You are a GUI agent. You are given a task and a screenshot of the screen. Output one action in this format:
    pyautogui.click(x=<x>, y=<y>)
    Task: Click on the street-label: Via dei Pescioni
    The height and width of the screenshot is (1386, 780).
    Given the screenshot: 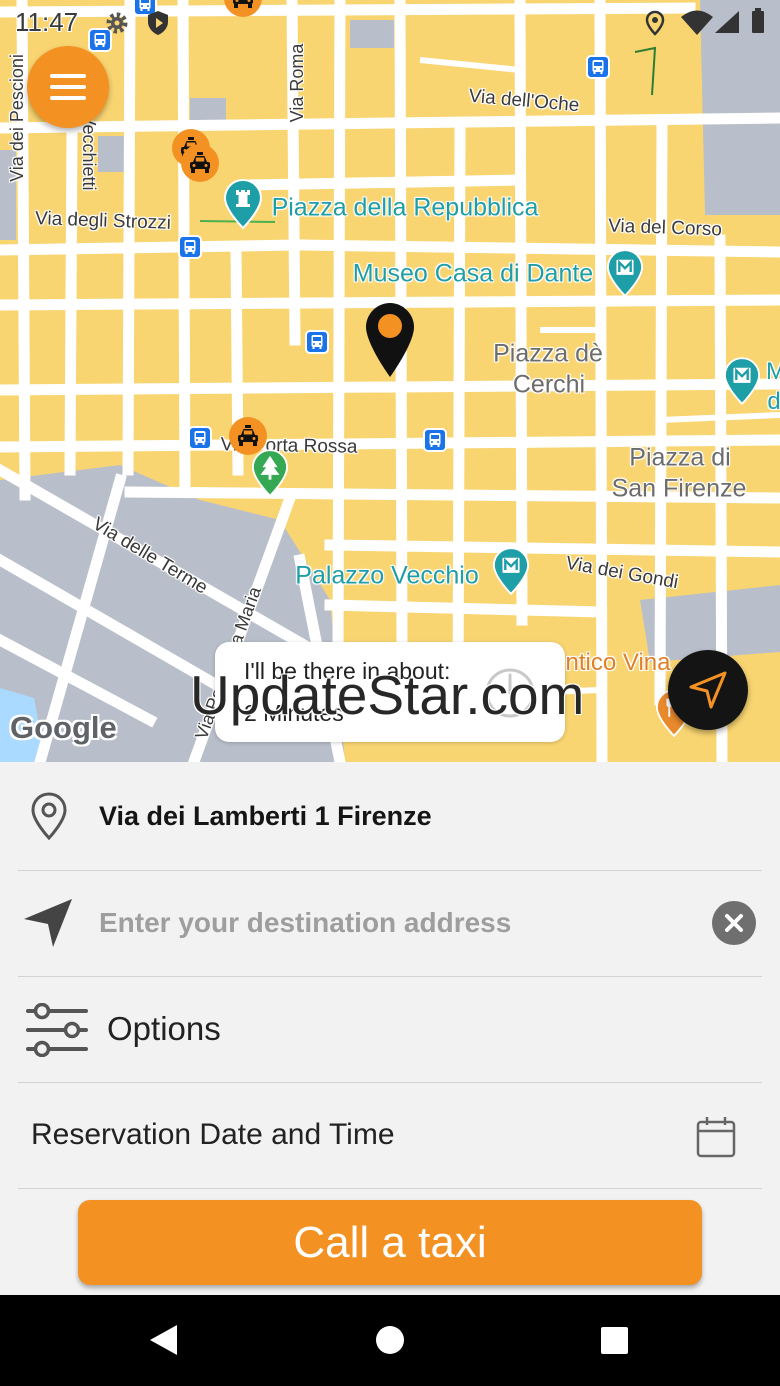 What is the action you would take?
    pyautogui.click(x=17, y=118)
    